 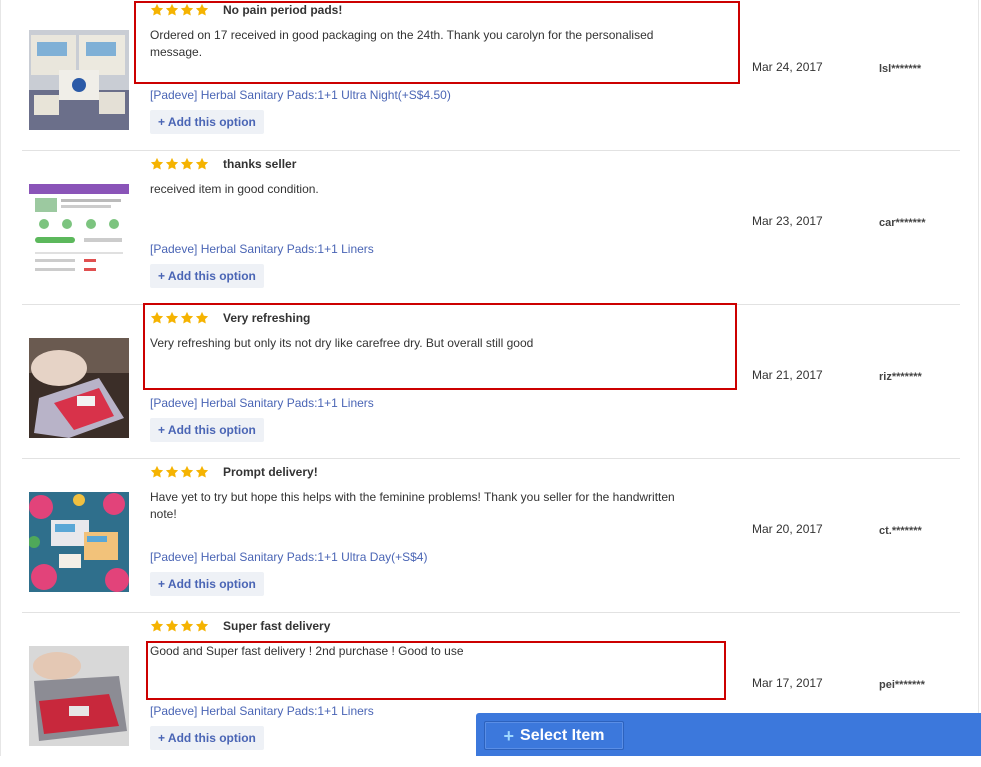 What do you see at coordinates (900, 531) in the screenshot?
I see `reviewer-name: ct.*******` at bounding box center [900, 531].